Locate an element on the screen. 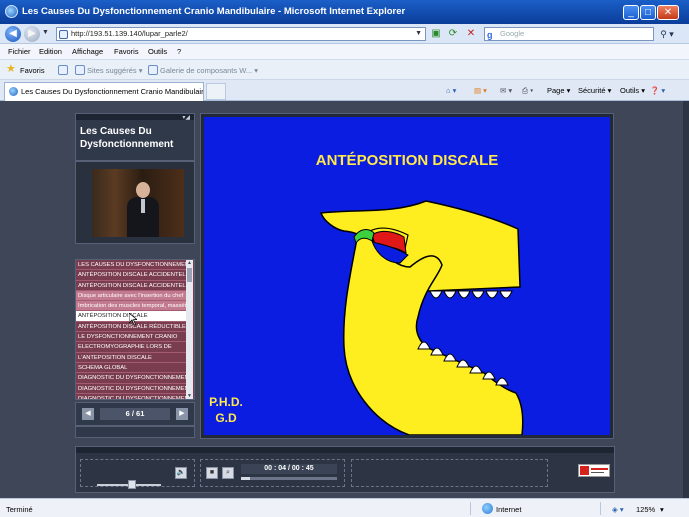 Image resolution: width=689 pixels, height=517 pixels. maximize-button: □ is located at coordinates (648, 12).